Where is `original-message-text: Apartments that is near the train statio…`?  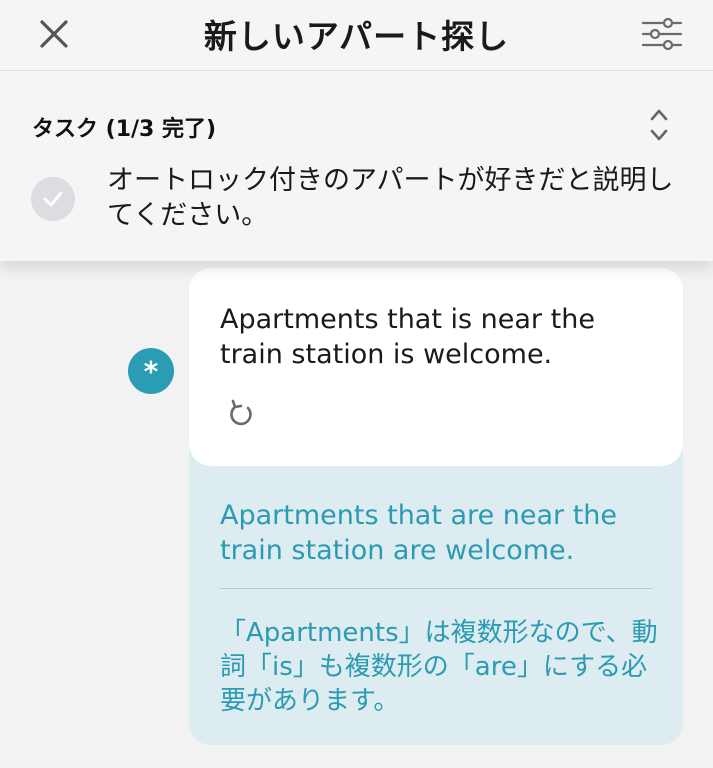 original-message-text: Apartments that is near the train statio… is located at coordinates (407, 337).